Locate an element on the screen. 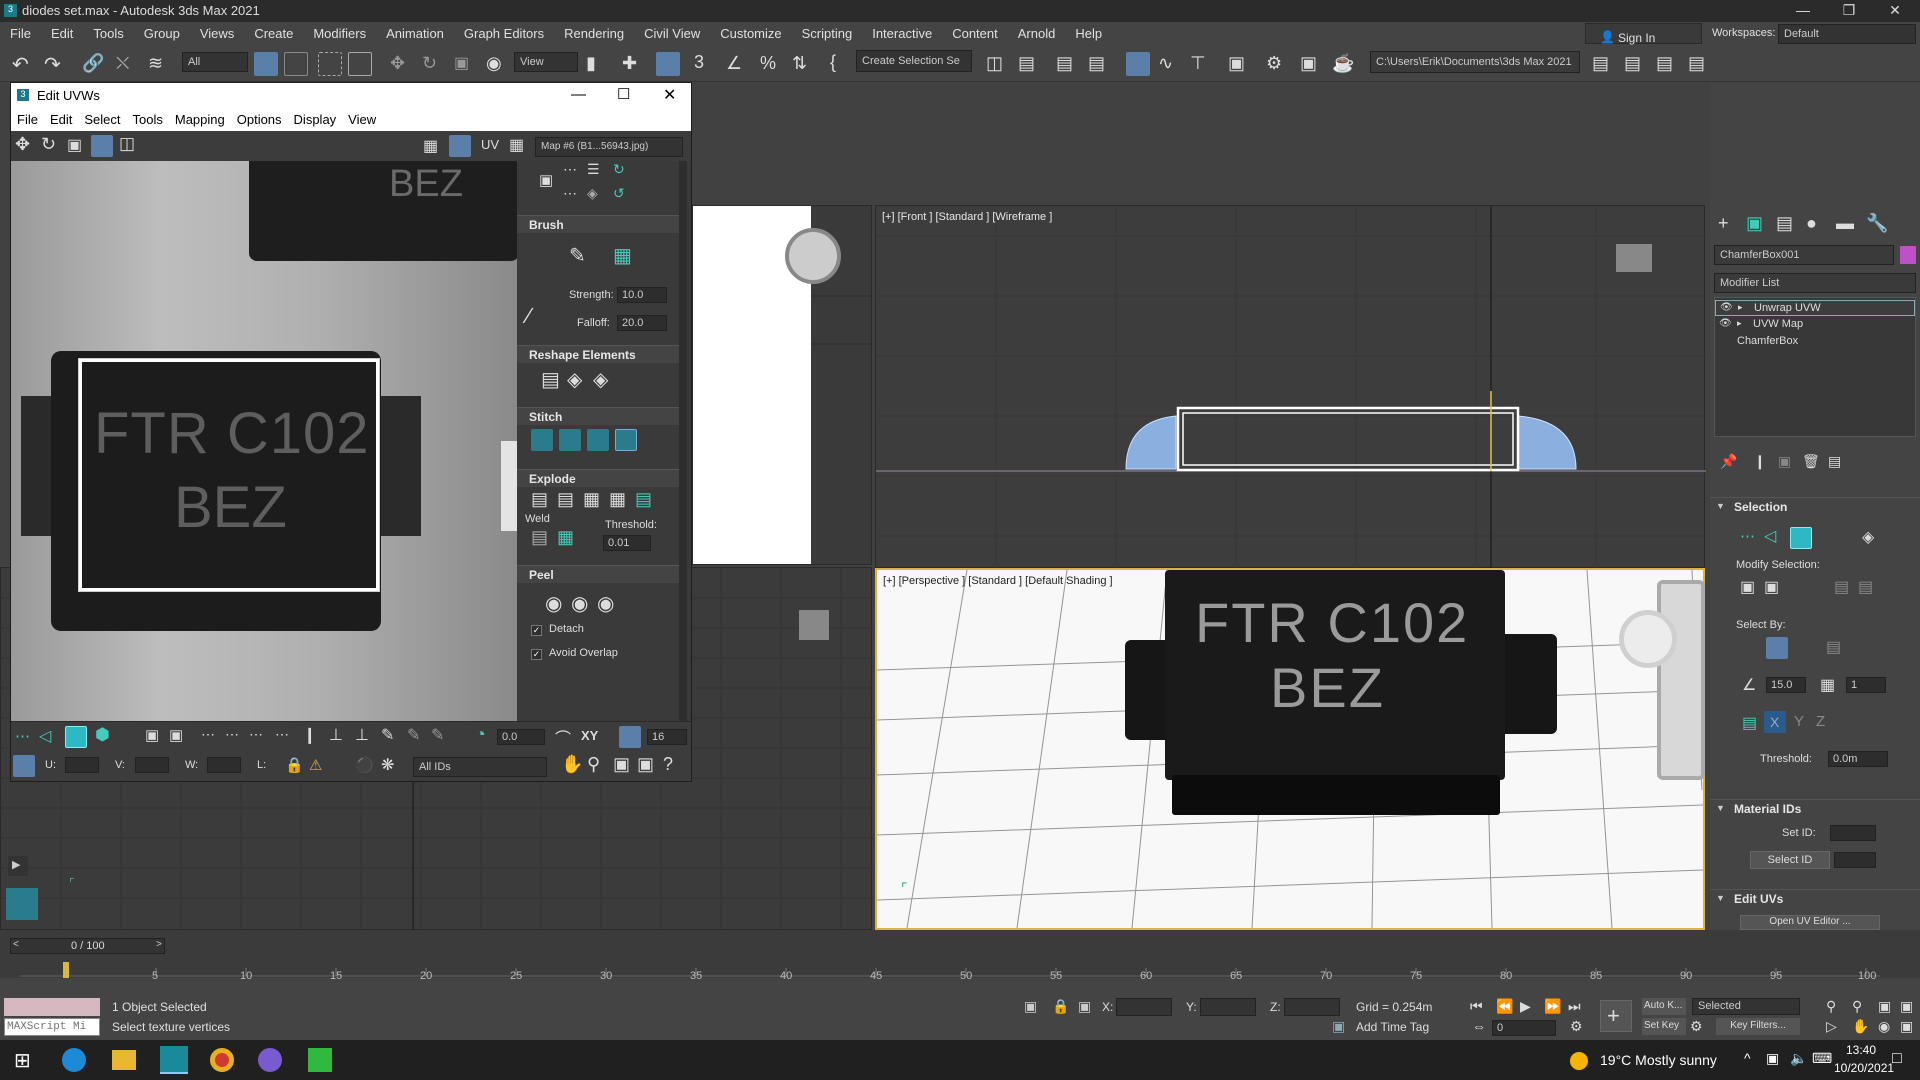 This screenshot has height=1080, width=1920. set-key-button: Set Key is located at coordinates (1664, 1026).